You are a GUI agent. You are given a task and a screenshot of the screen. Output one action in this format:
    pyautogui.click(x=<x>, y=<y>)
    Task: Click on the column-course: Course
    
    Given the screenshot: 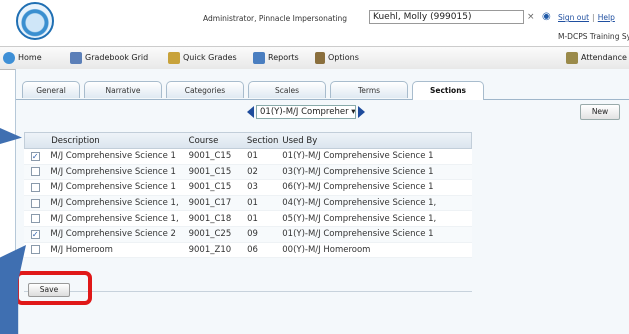 What is the action you would take?
    pyautogui.click(x=215, y=141)
    